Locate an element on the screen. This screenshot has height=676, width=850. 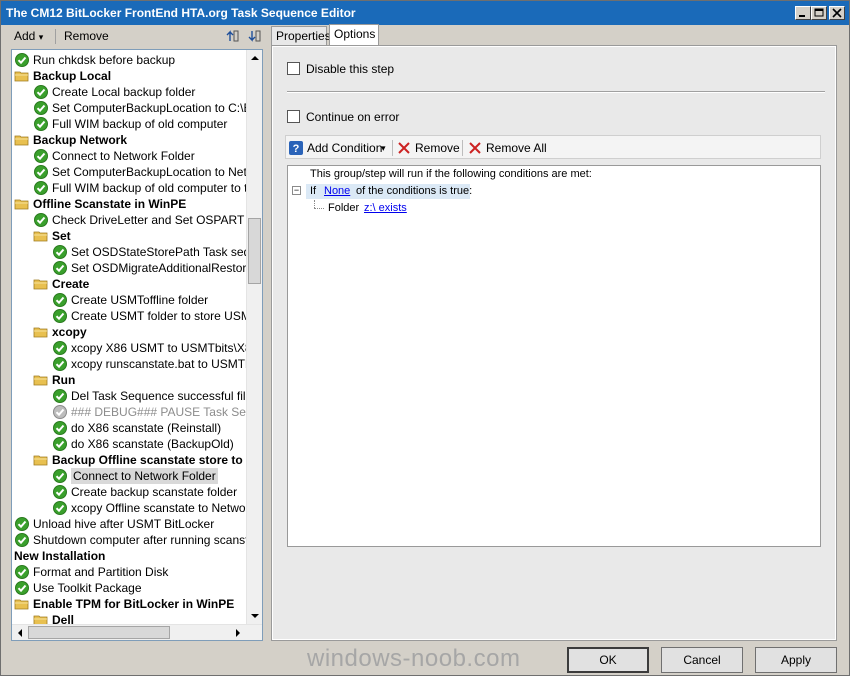
scroll-left-button is located at coordinates (20, 632).